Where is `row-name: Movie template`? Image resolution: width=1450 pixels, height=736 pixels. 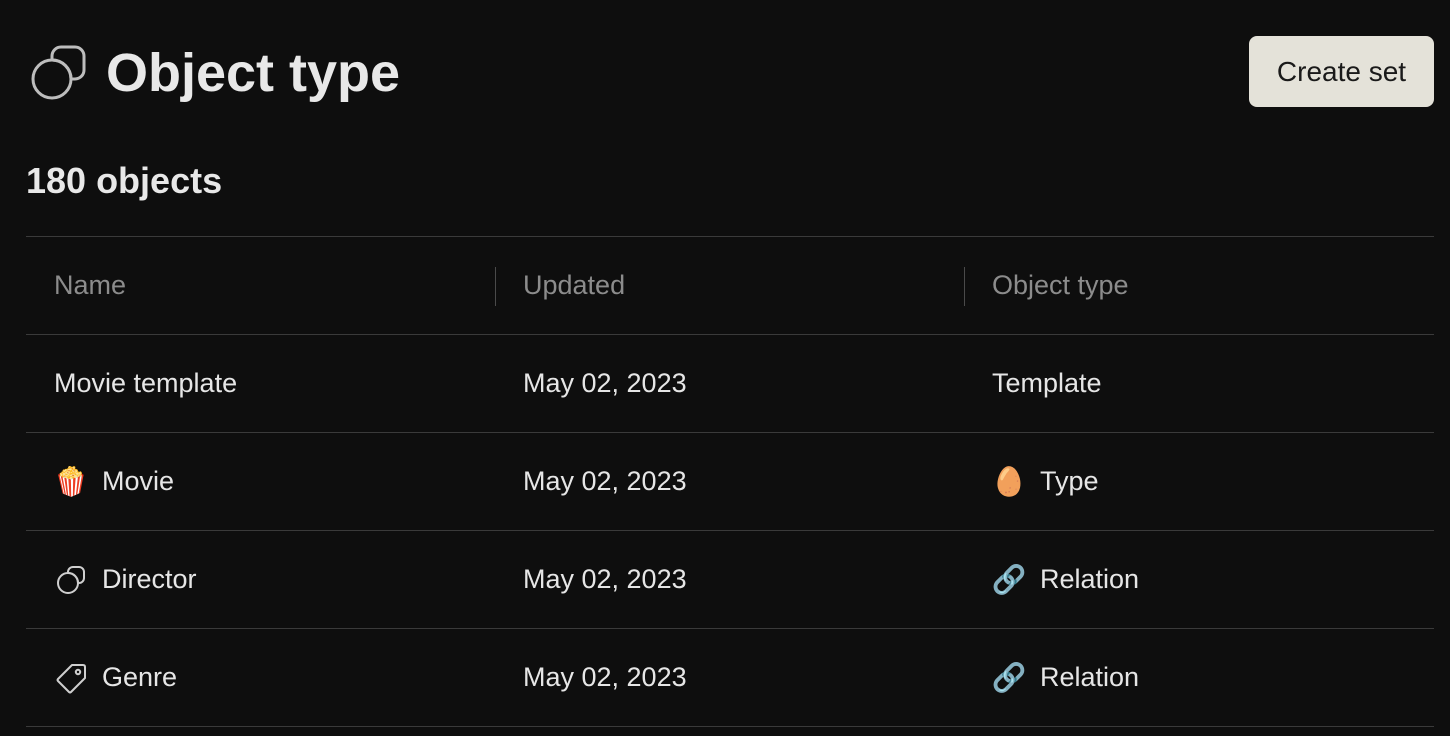
row-name: Movie template is located at coordinates (146, 383).